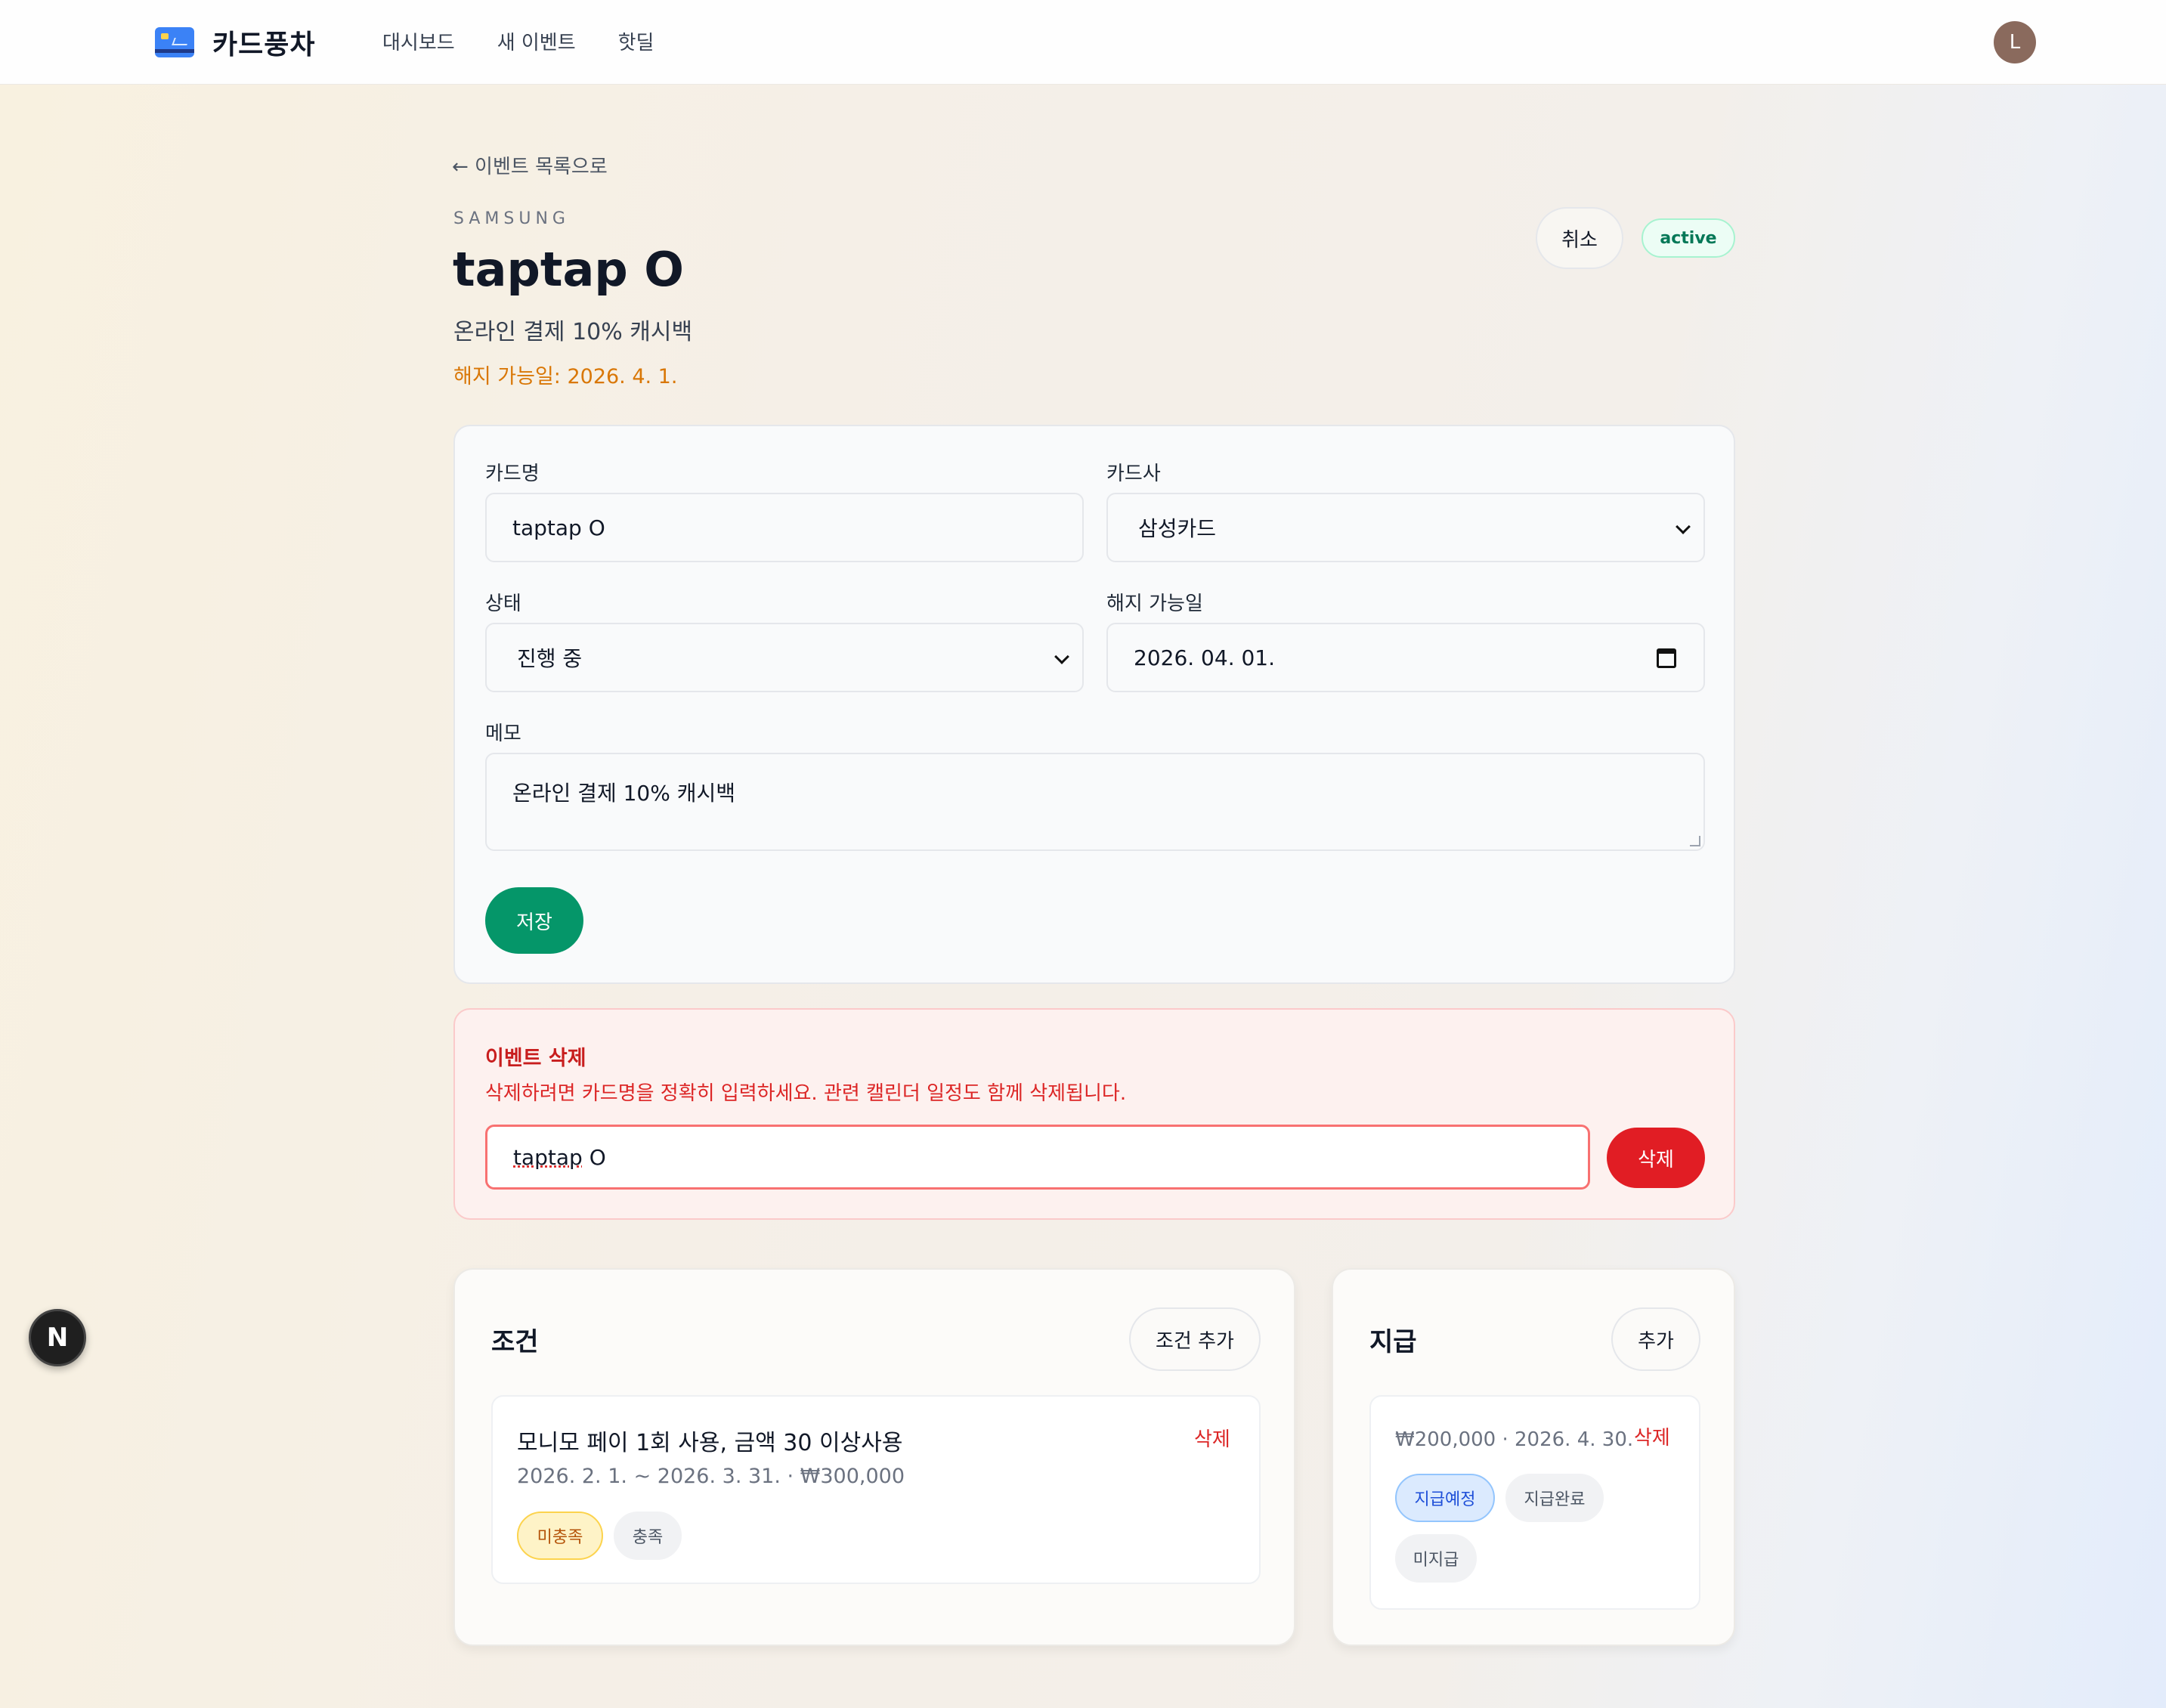 This screenshot has height=1708, width=2166. Describe the element at coordinates (548, 1157) in the screenshot. I see `delete-confirm-value-word: taptap` at that location.